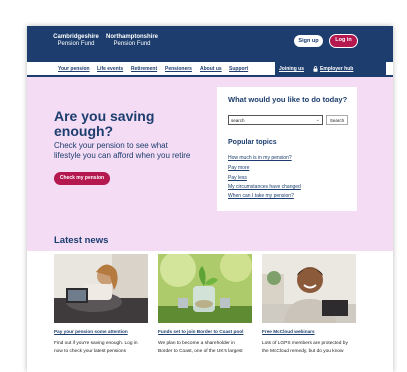 This screenshot has width=407, height=372. I want to click on topic-link: When can I take my pension?, so click(261, 196).